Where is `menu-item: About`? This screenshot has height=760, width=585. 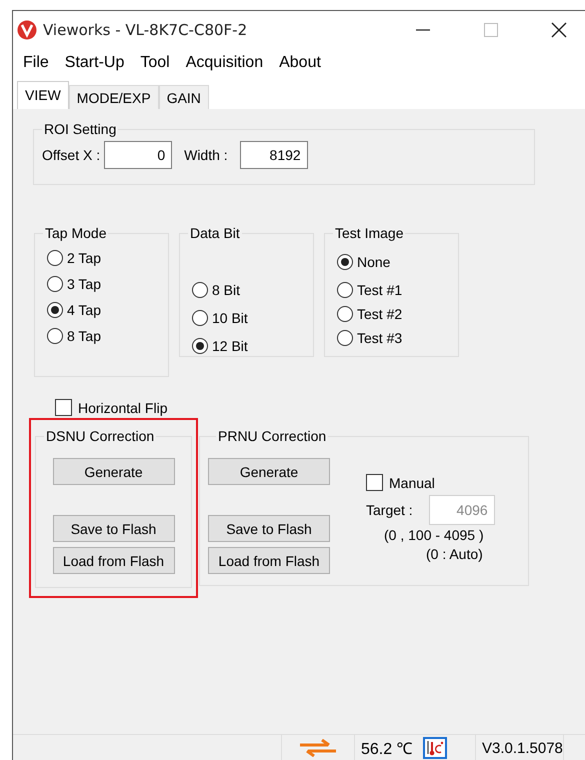
menu-item: About is located at coordinates (300, 63).